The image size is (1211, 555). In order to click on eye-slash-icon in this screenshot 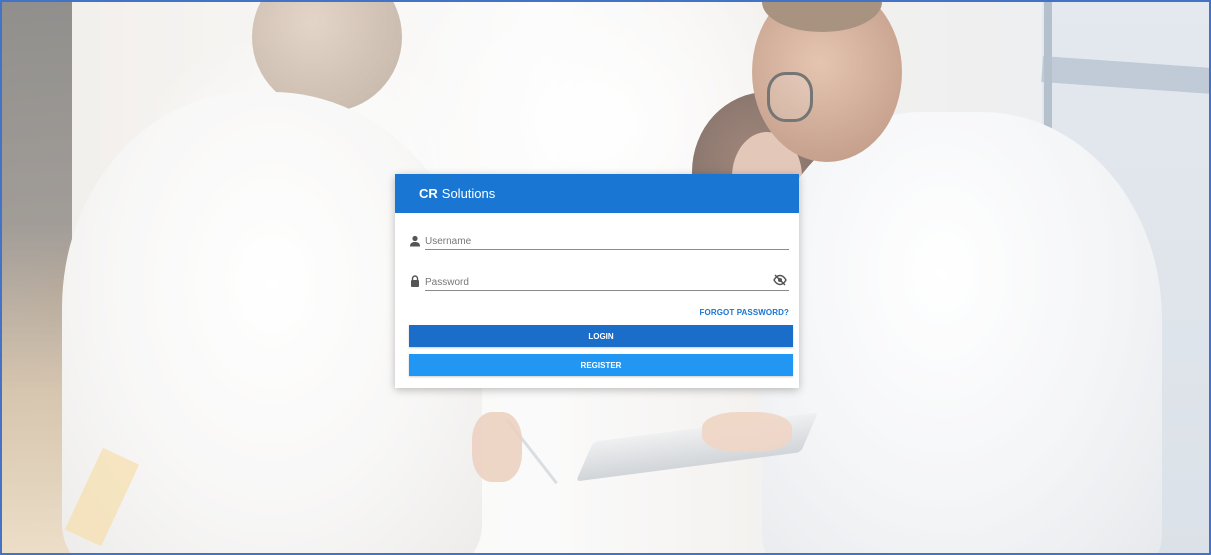, I will do `click(780, 280)`.